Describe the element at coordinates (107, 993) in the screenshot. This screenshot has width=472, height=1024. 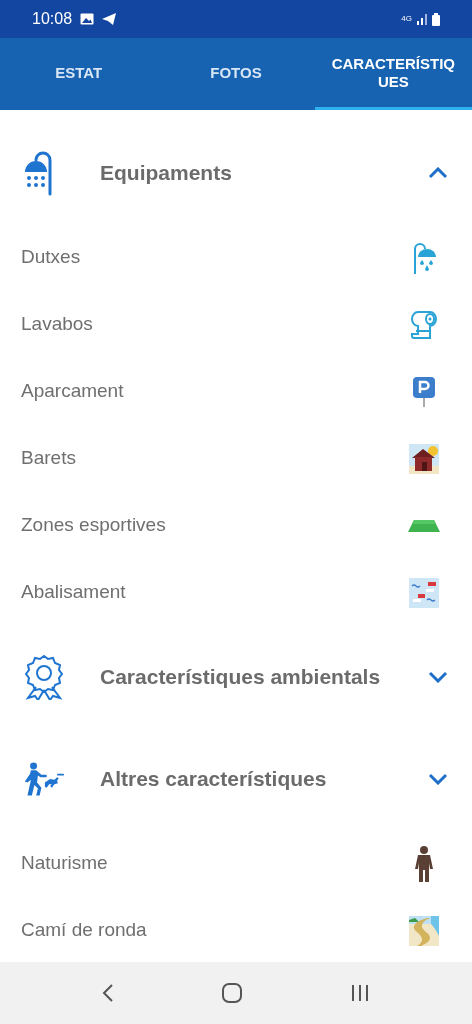
I see `back-icon` at that location.